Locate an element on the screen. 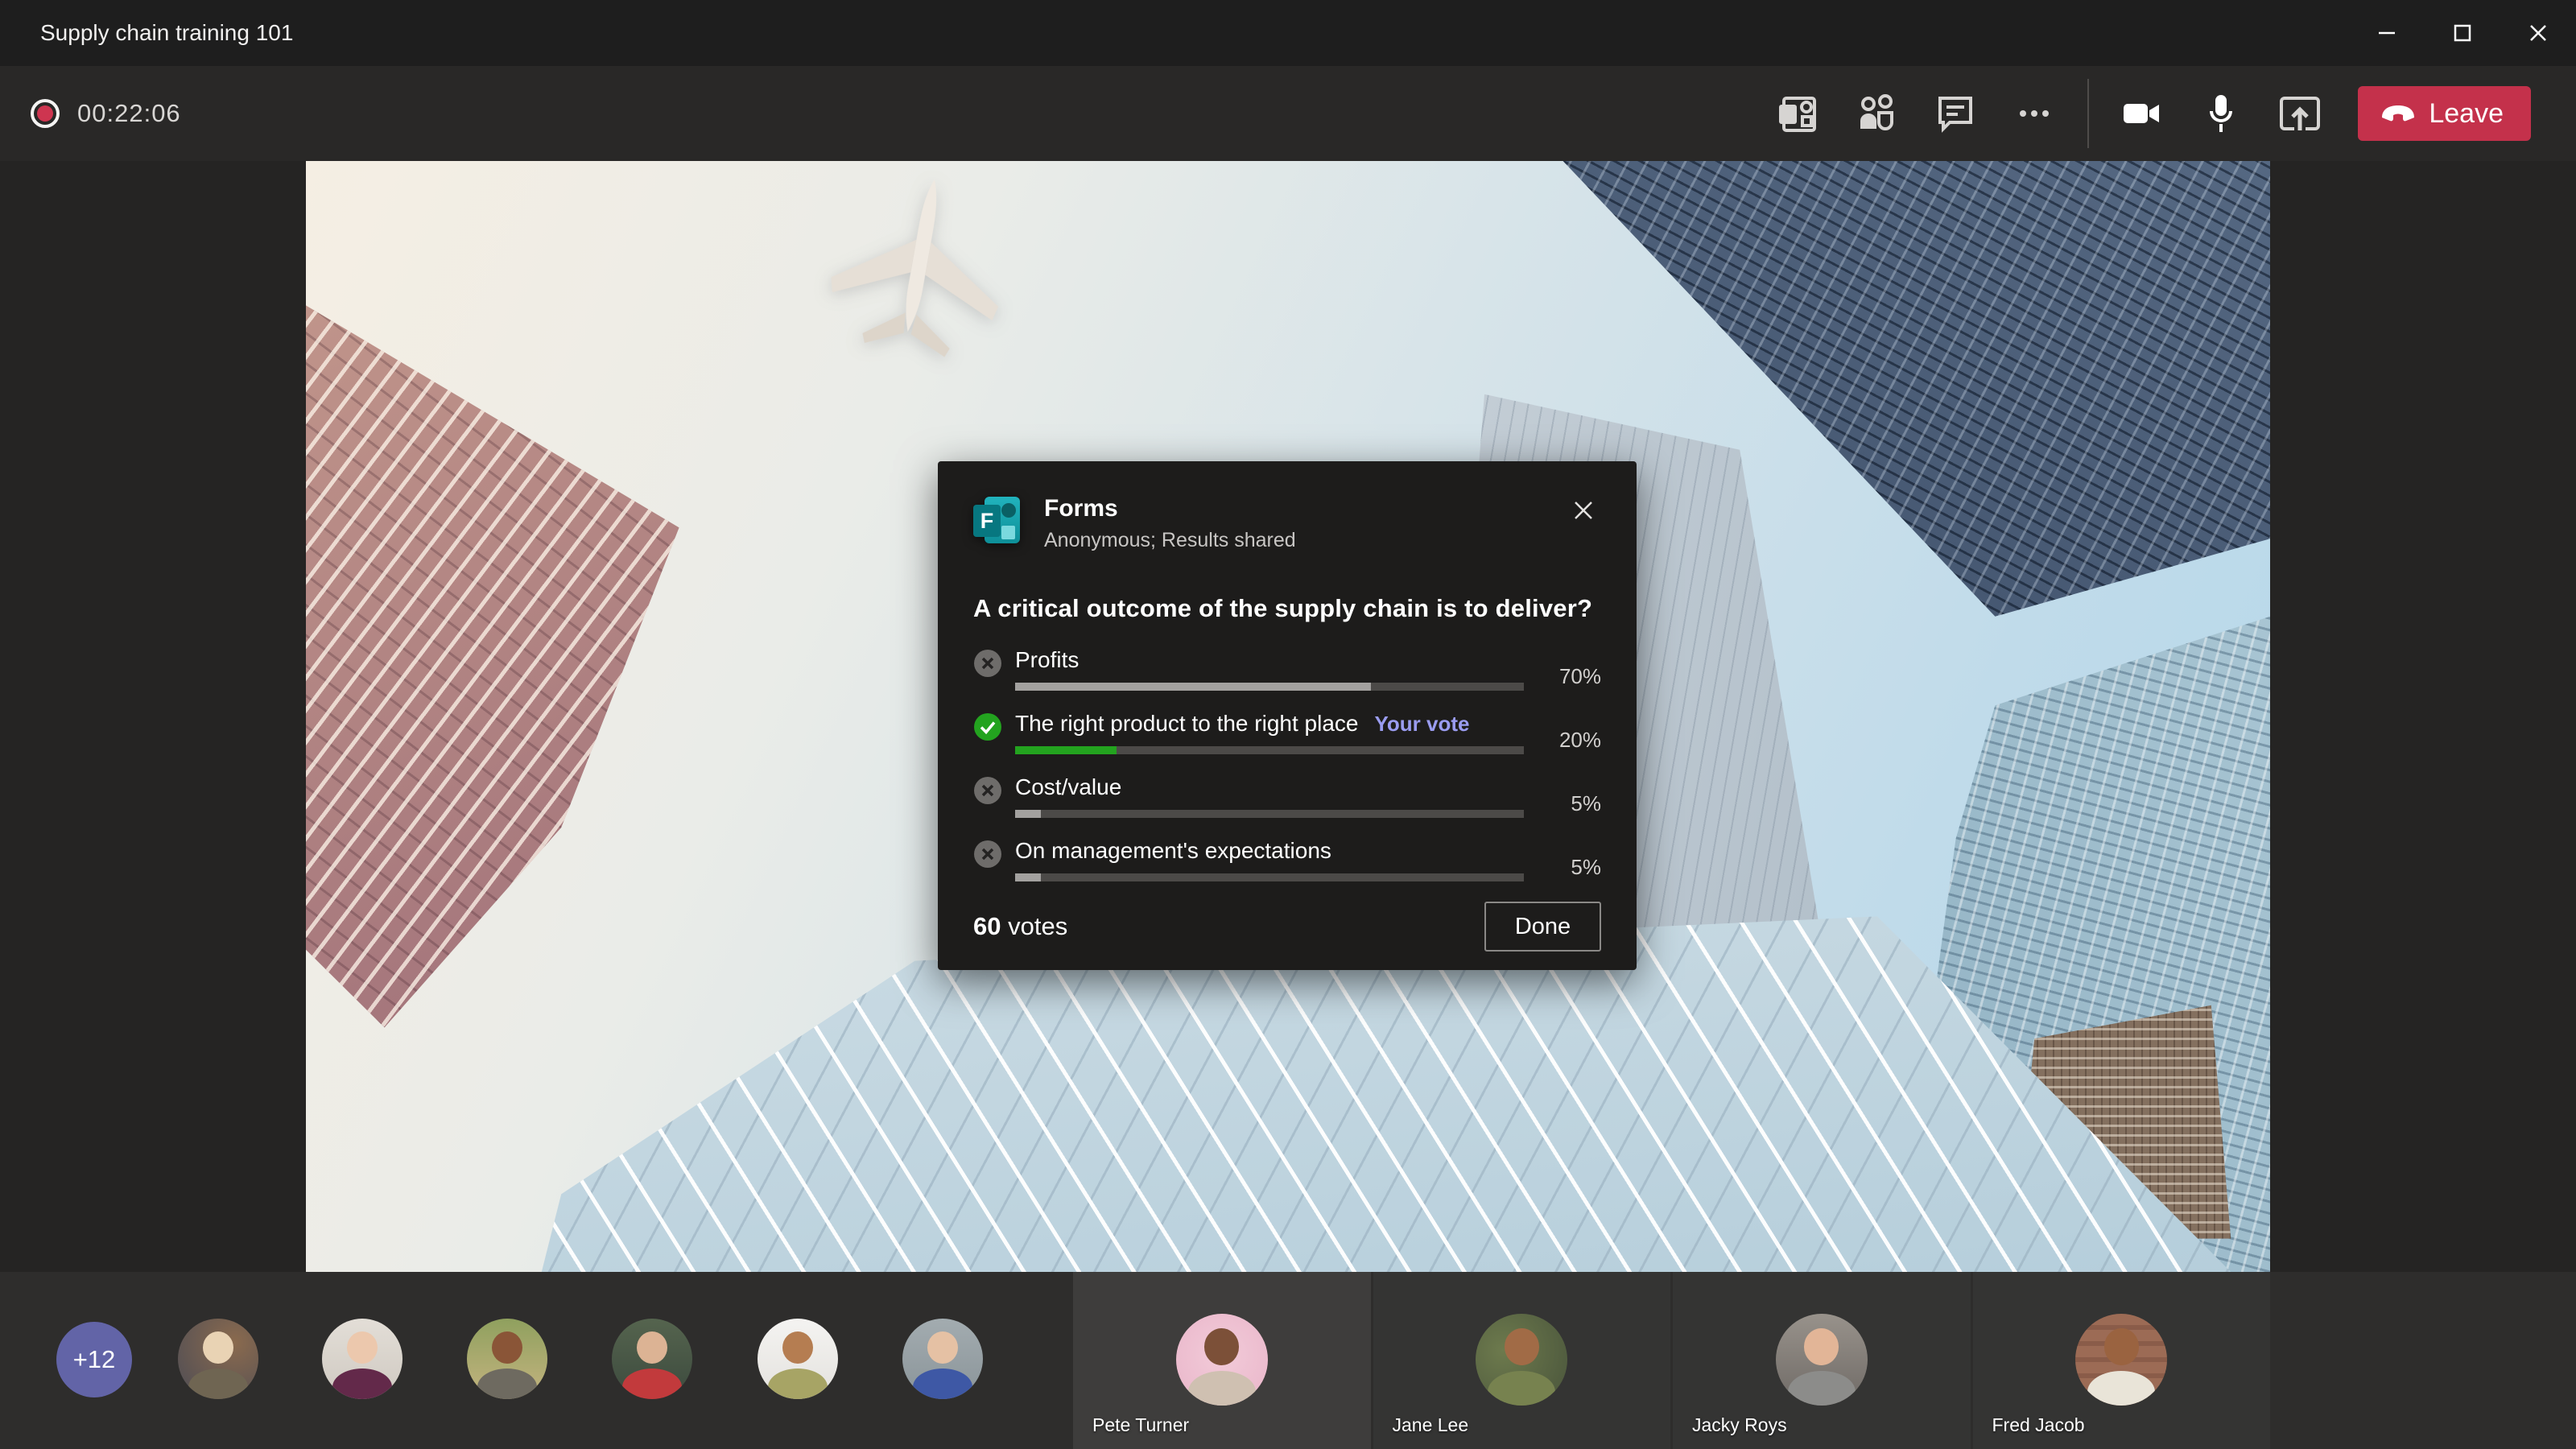 Image resolution: width=2576 pixels, height=1449 pixels. participant-tile-jacky-roys: Jacky Roys is located at coordinates (1822, 1360).